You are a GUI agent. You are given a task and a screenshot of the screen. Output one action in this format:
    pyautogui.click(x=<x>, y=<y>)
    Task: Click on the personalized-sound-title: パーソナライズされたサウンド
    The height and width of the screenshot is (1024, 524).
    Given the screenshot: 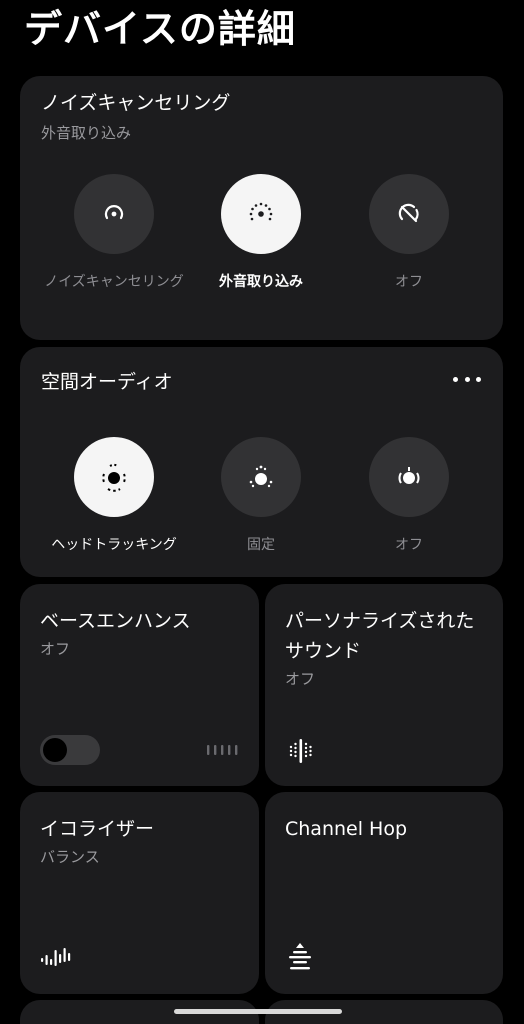 What is the action you would take?
    pyautogui.click(x=380, y=636)
    